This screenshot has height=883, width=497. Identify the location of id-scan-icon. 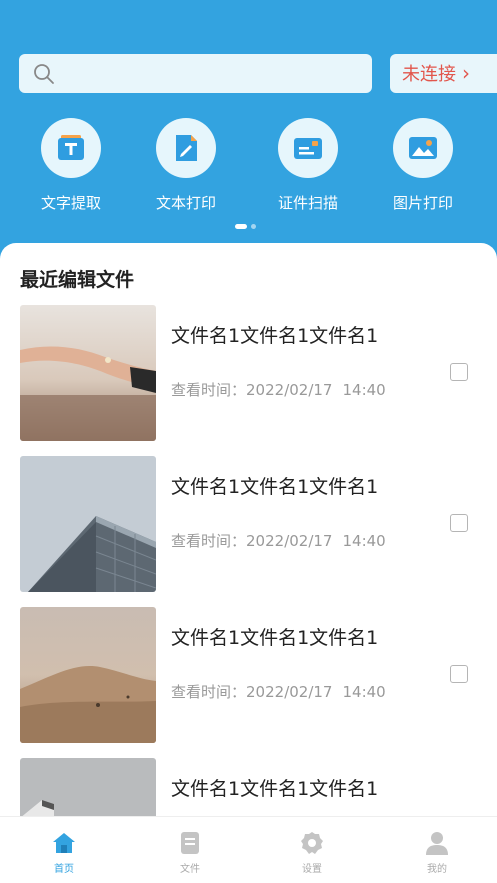
(308, 148).